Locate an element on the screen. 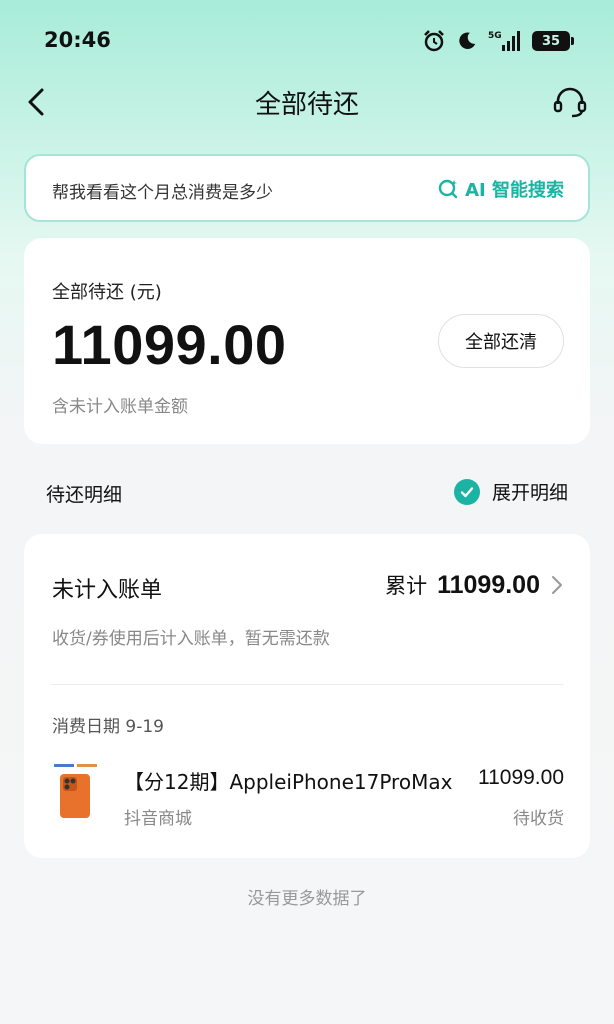 The image size is (614, 1024). divider is located at coordinates (307, 684).